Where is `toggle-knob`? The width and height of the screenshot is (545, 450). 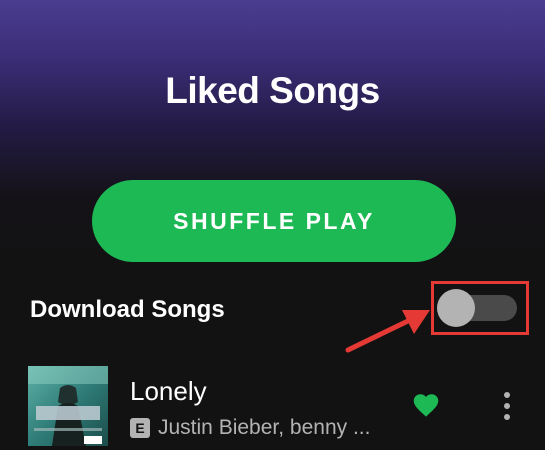 toggle-knob is located at coordinates (456, 308).